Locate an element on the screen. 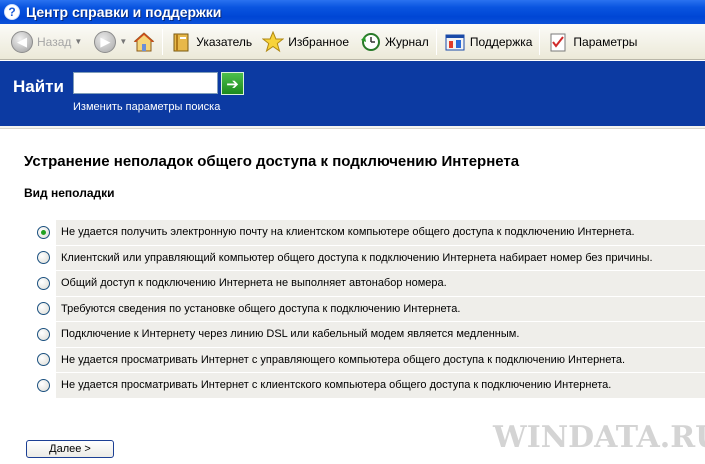  index-book-icon is located at coordinates (181, 42).